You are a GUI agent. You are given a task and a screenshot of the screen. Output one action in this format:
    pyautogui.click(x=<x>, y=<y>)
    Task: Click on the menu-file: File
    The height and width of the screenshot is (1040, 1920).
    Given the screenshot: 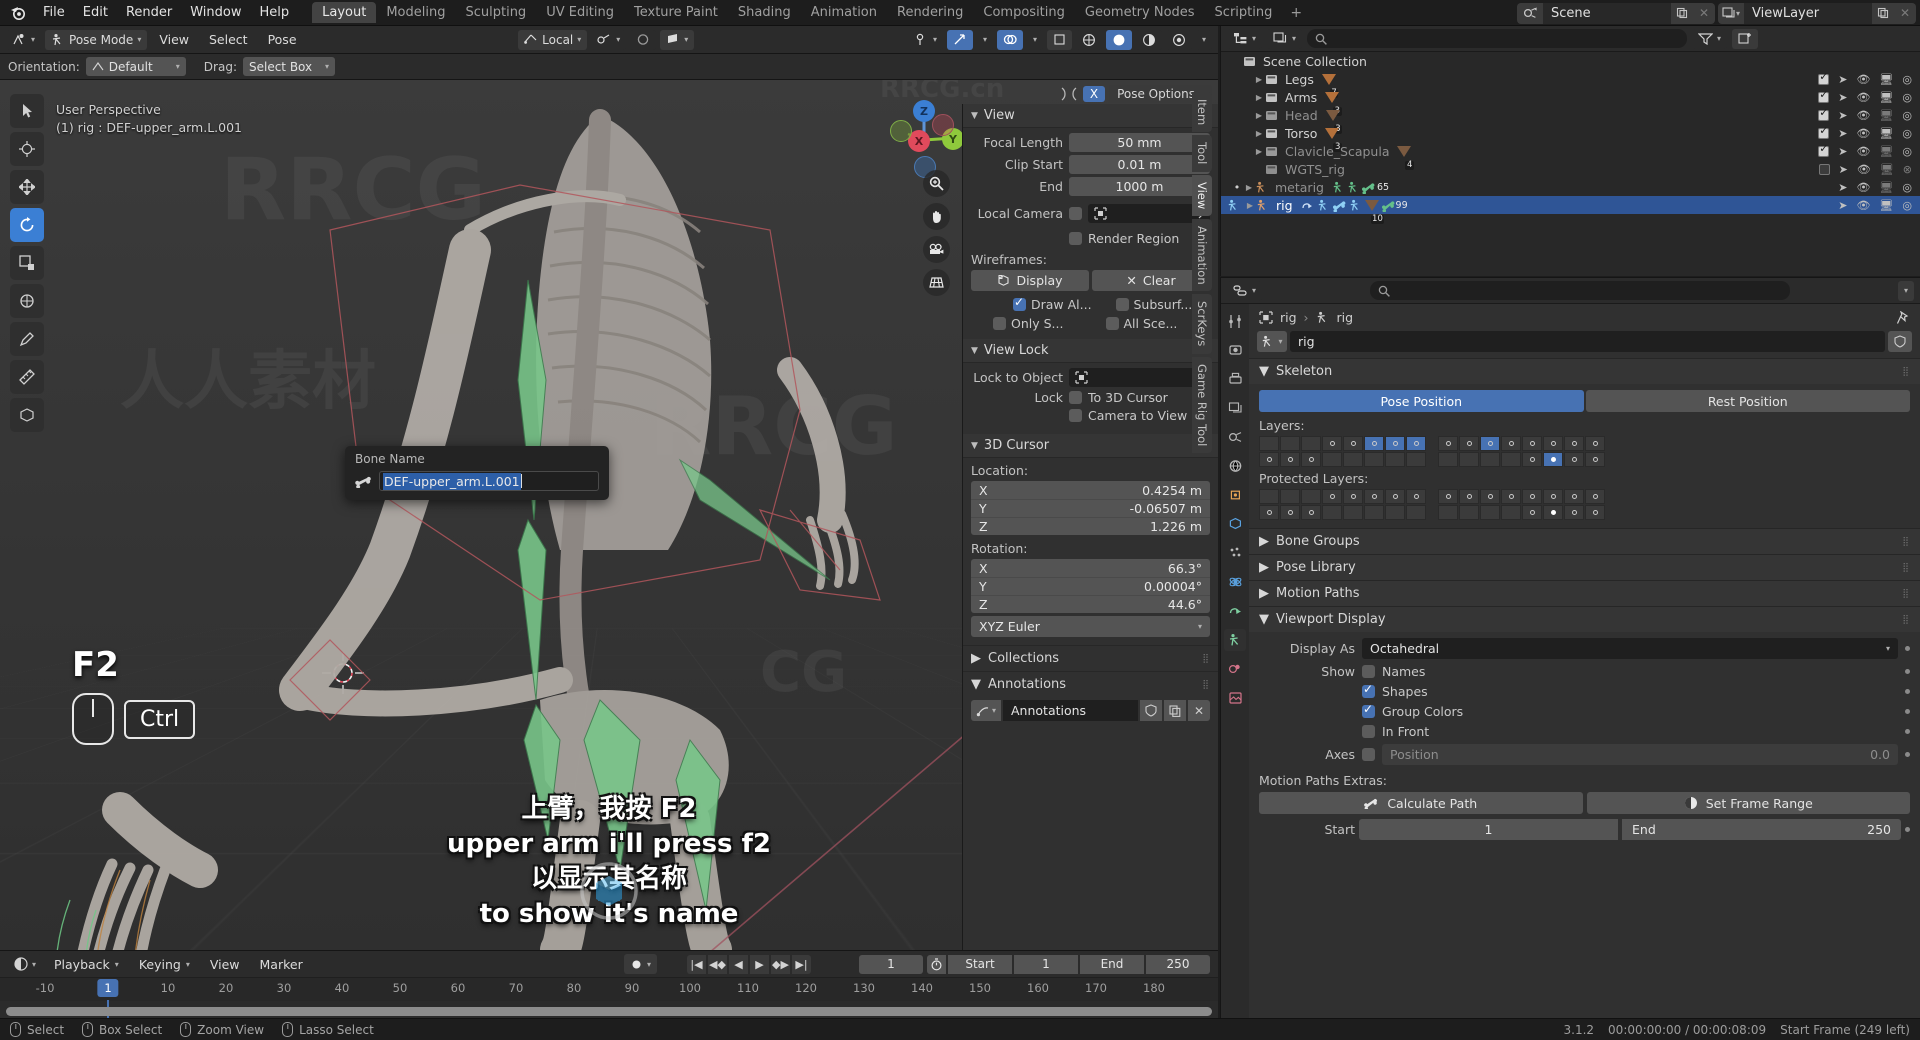 What is the action you would take?
    pyautogui.click(x=54, y=12)
    